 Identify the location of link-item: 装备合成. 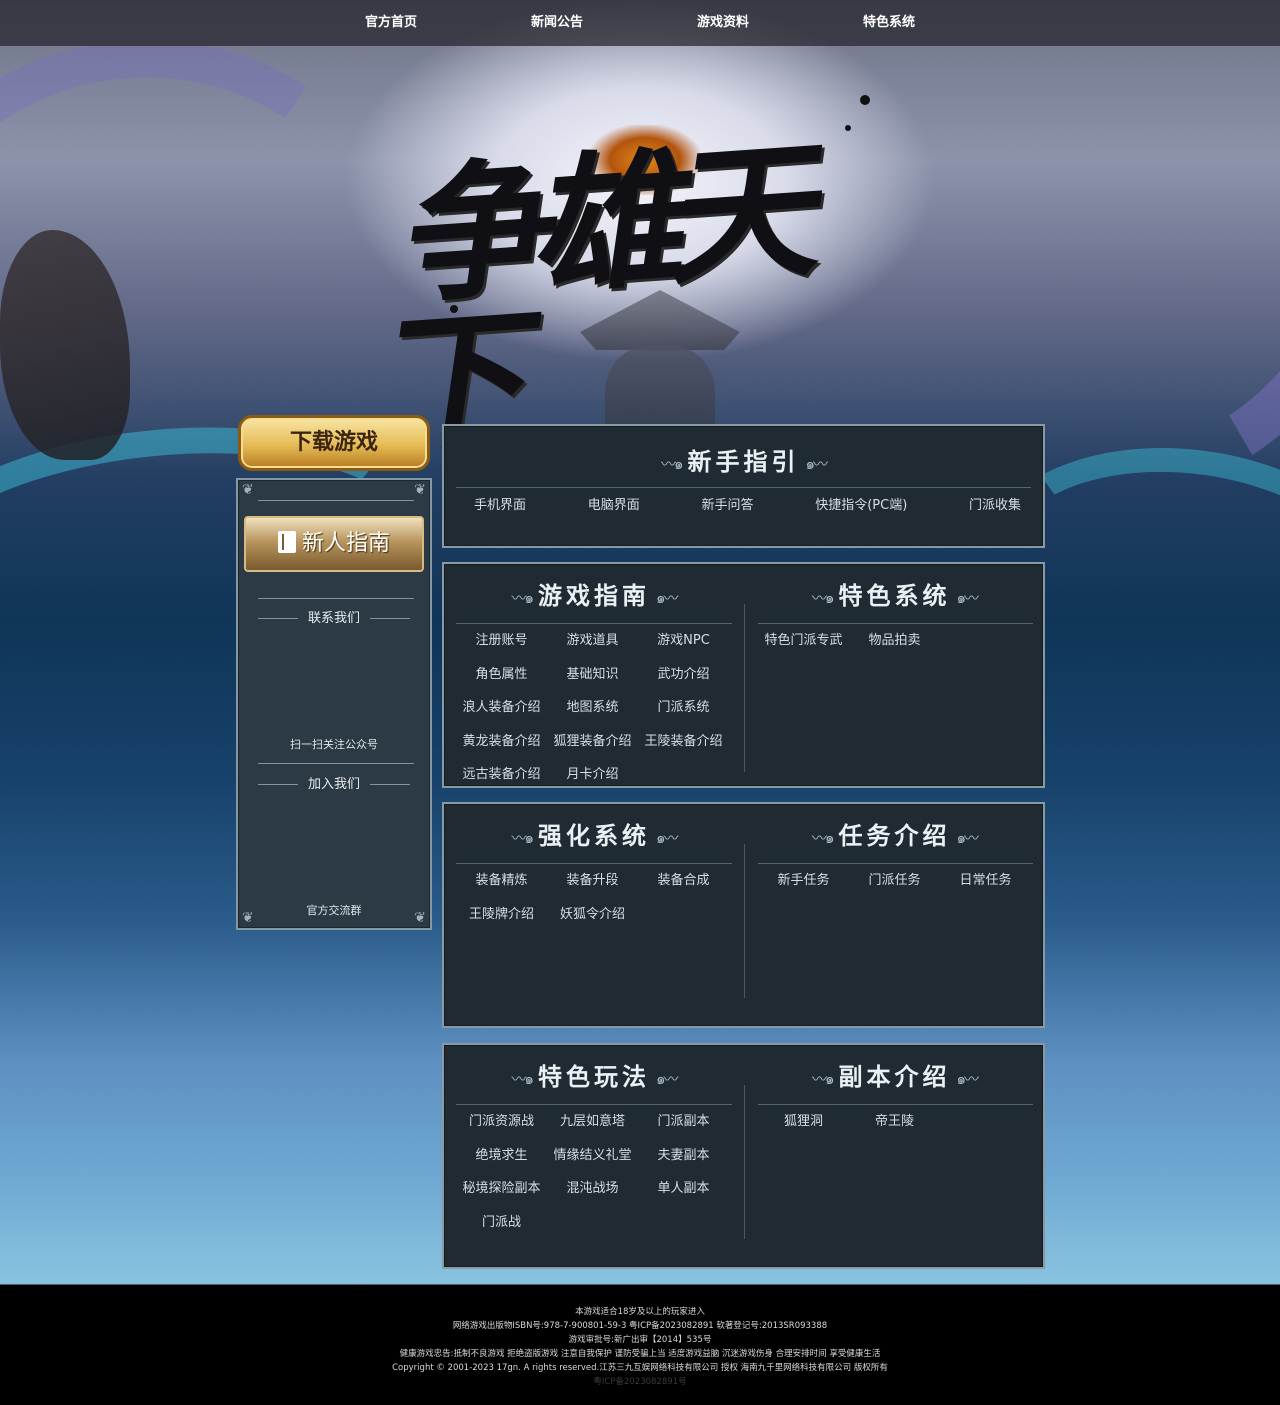
(683, 881).